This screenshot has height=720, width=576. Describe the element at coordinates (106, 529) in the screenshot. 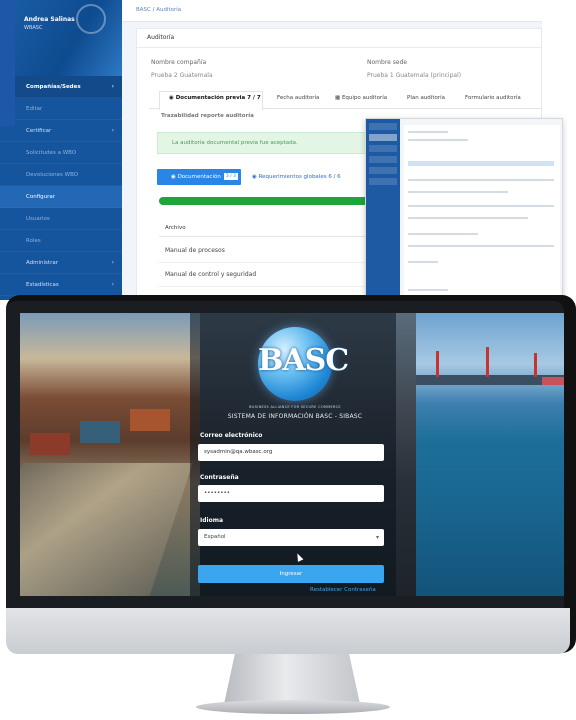

I see `port-road` at that location.